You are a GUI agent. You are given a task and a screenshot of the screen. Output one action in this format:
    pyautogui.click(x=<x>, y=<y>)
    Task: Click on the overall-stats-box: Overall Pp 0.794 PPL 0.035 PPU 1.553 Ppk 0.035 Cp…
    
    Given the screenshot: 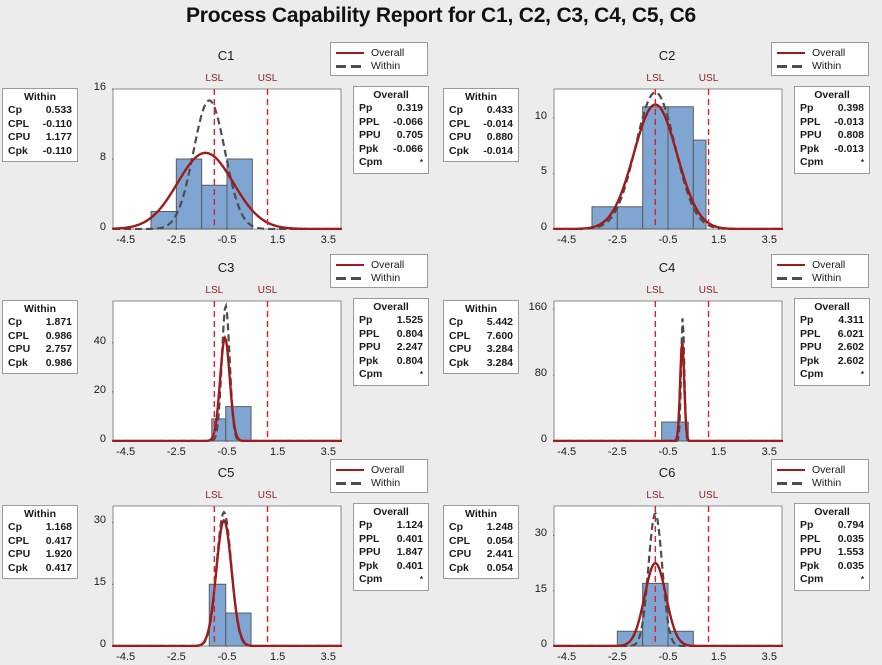 What is the action you would take?
    pyautogui.click(x=832, y=547)
    